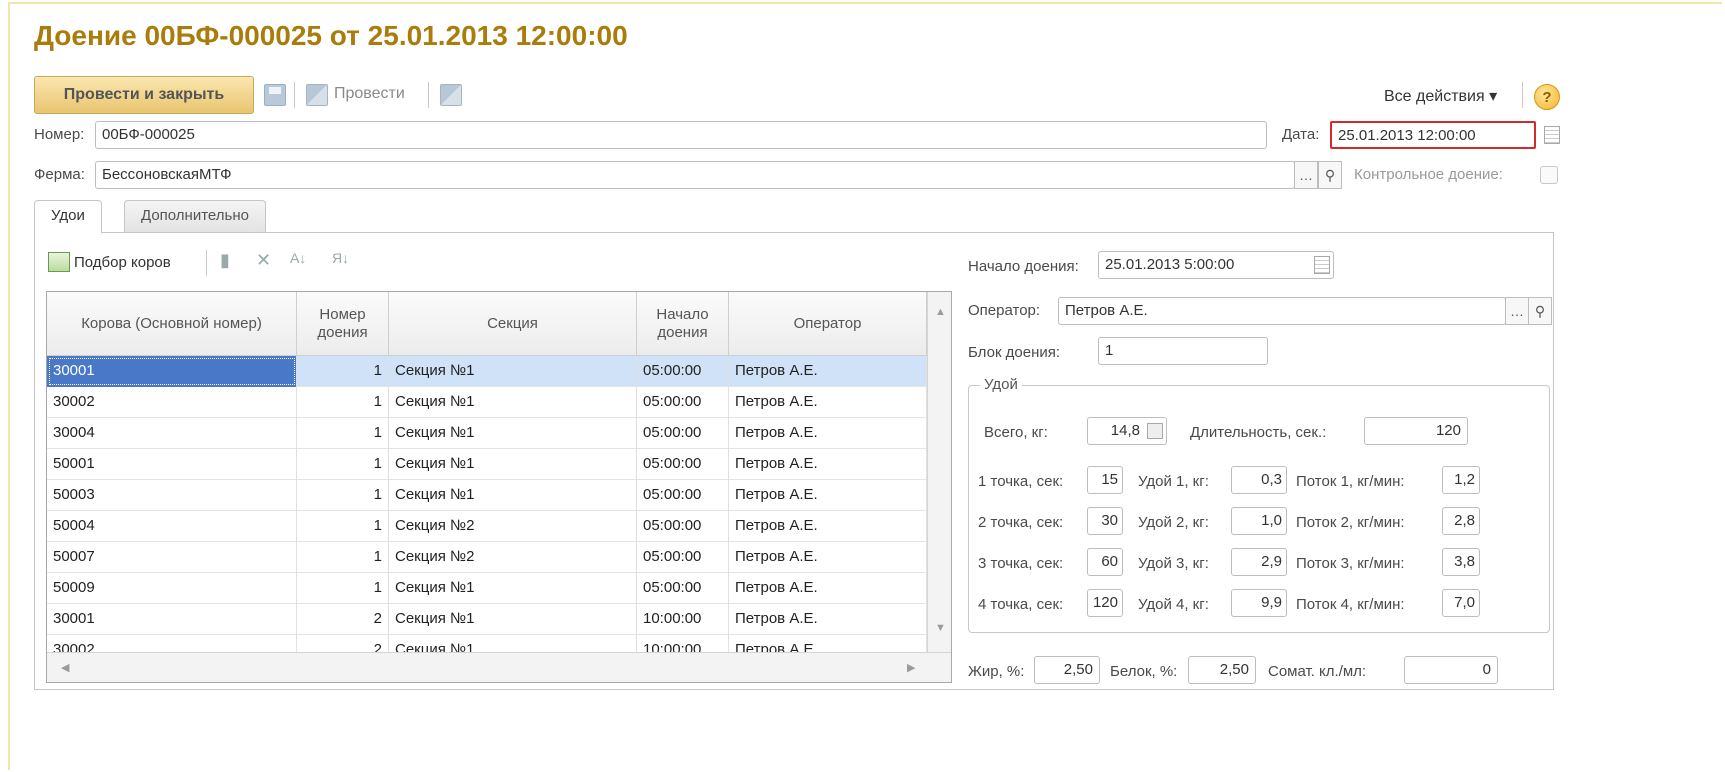 The width and height of the screenshot is (1725, 772). What do you see at coordinates (172, 588) in the screenshot?
I see `table-cell: 50009` at bounding box center [172, 588].